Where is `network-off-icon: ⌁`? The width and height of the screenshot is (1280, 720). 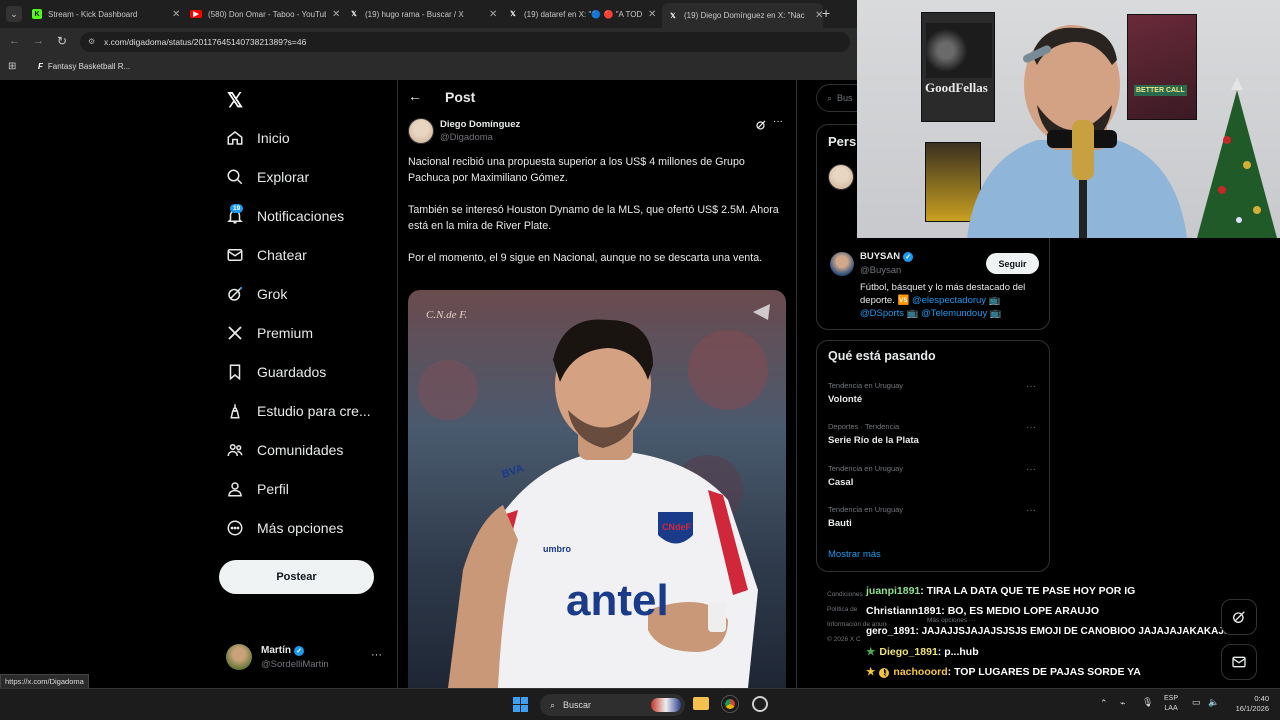 network-off-icon: ⌁ is located at coordinates (1122, 703).